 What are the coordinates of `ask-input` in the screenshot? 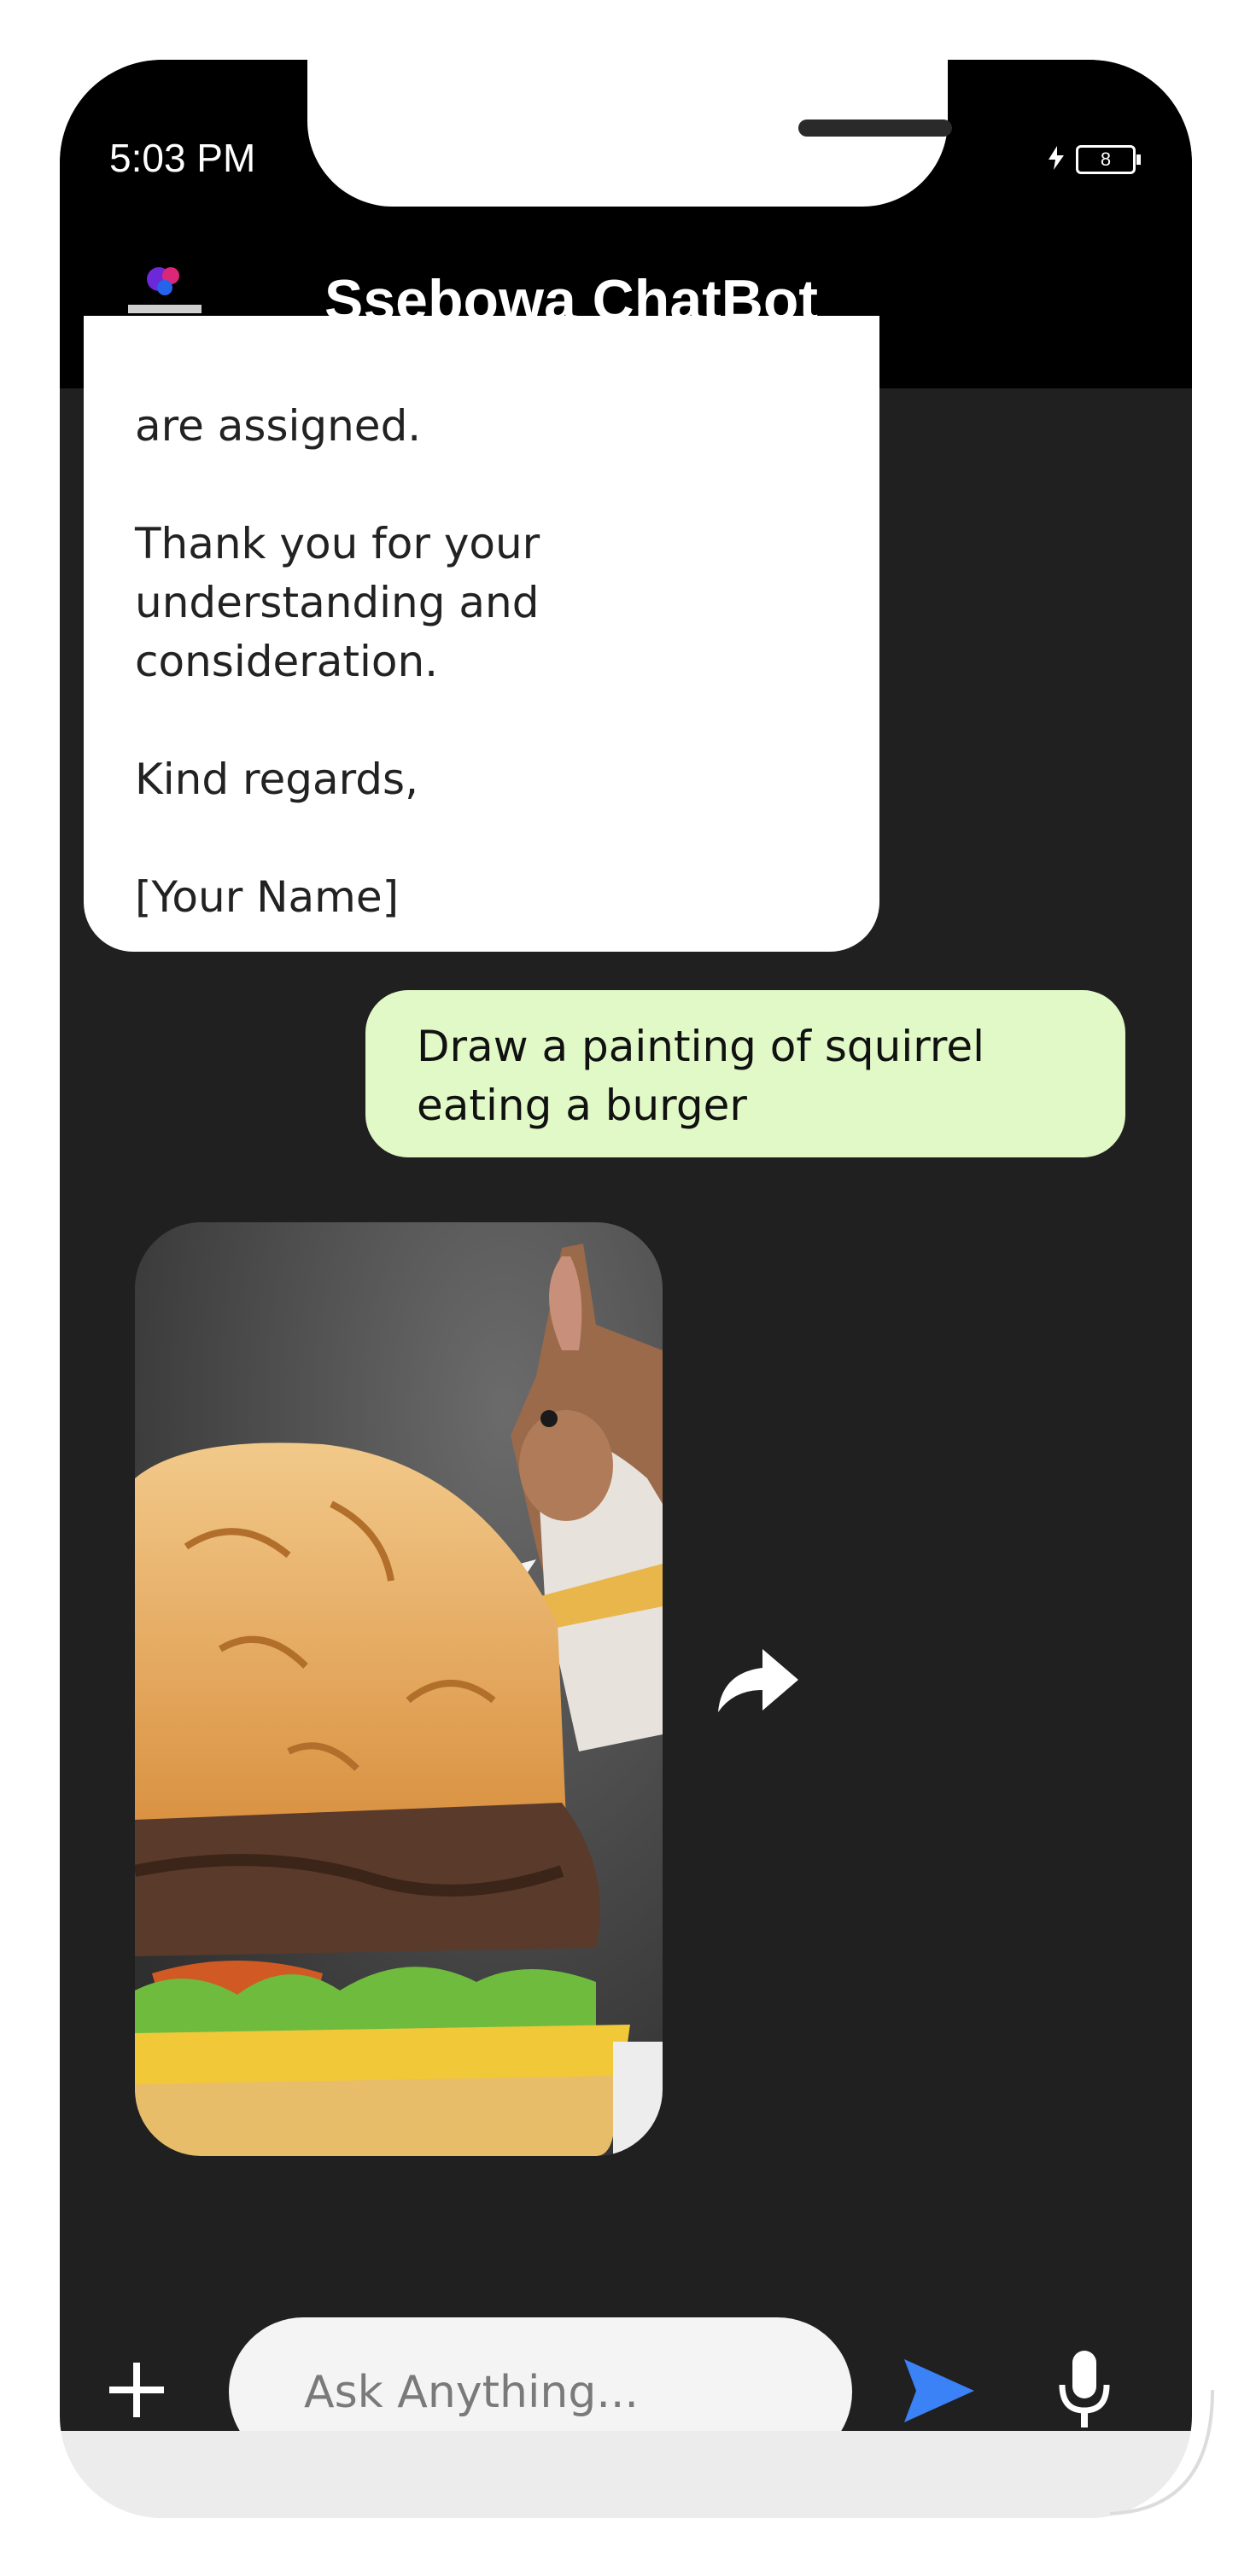 It's located at (540, 2374).